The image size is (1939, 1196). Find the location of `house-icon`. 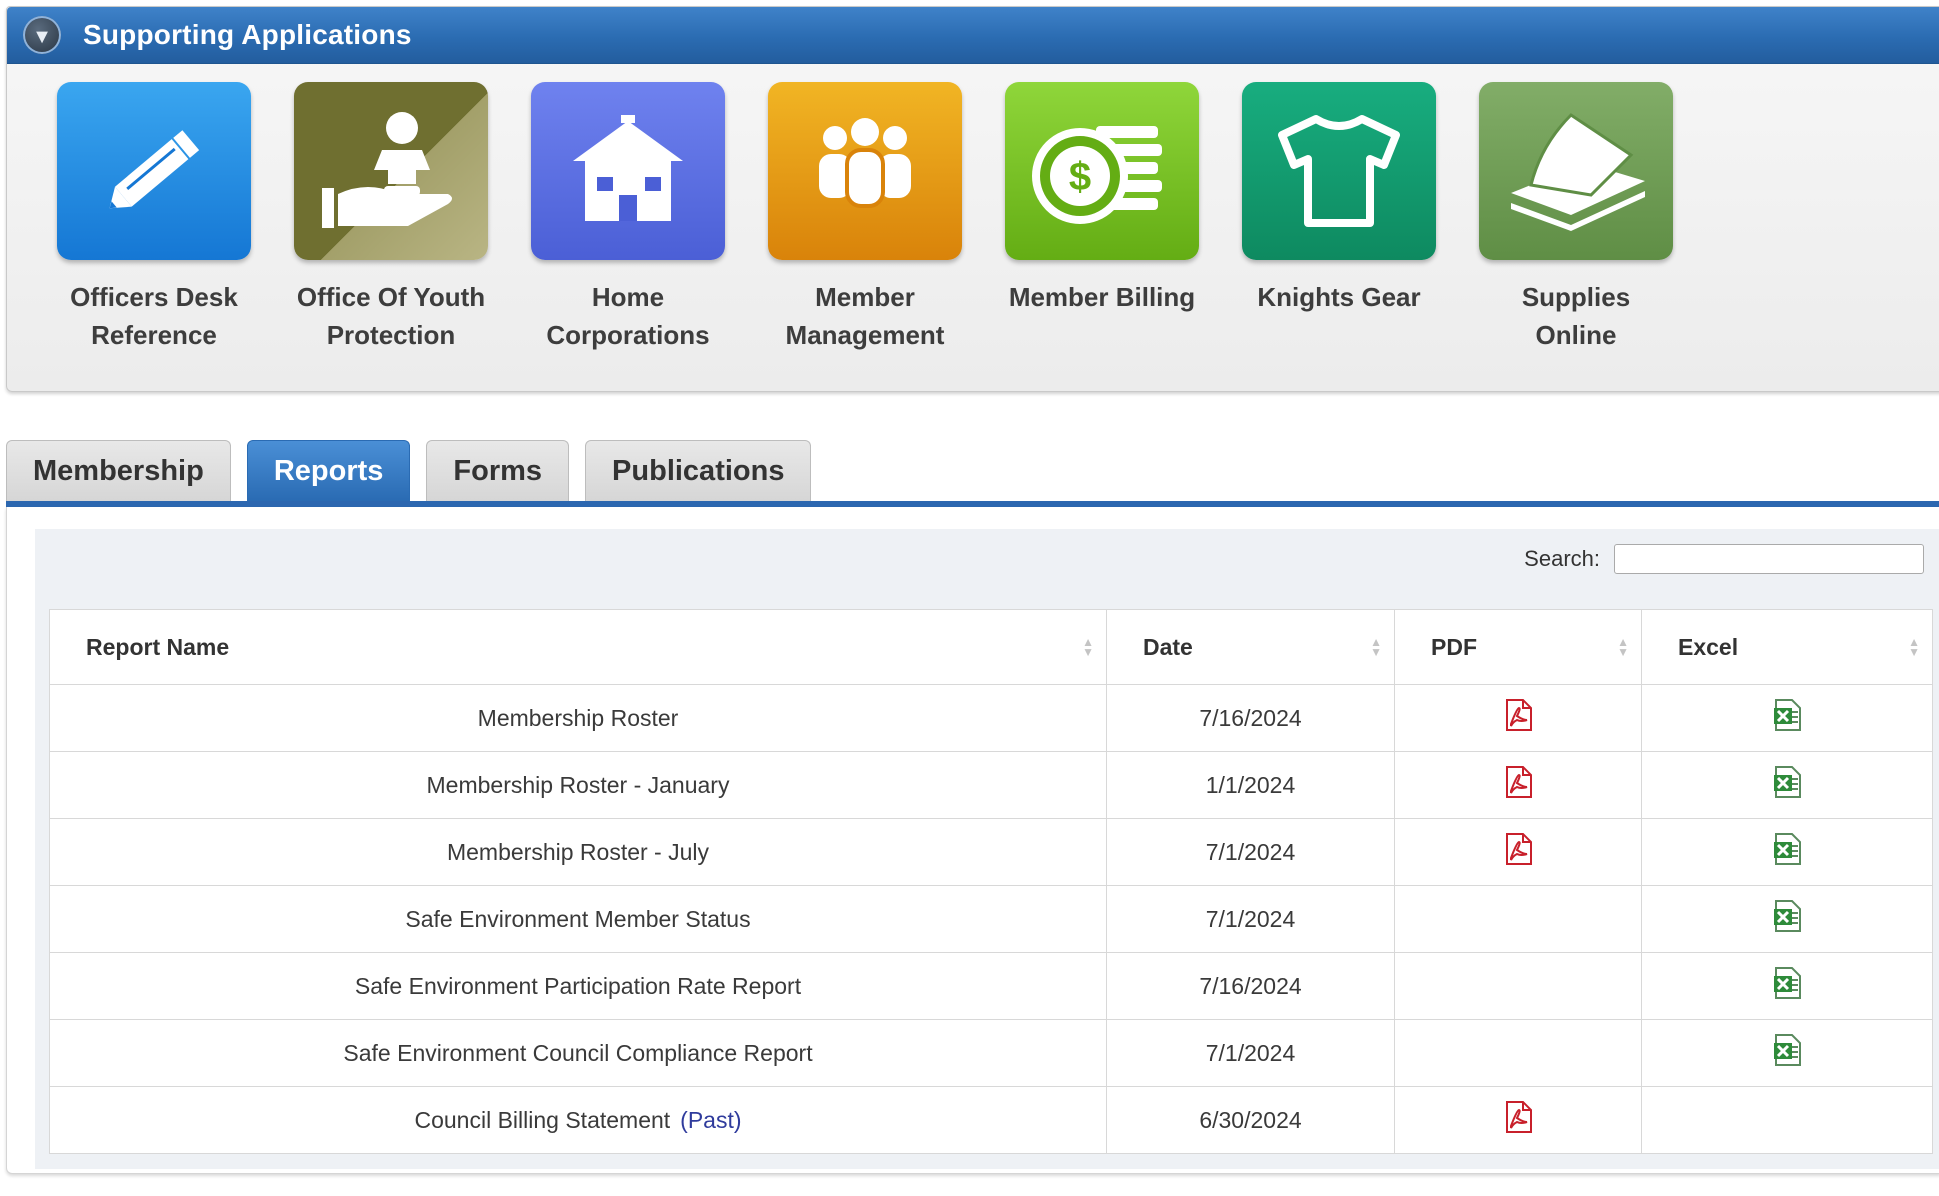

house-icon is located at coordinates (628, 171).